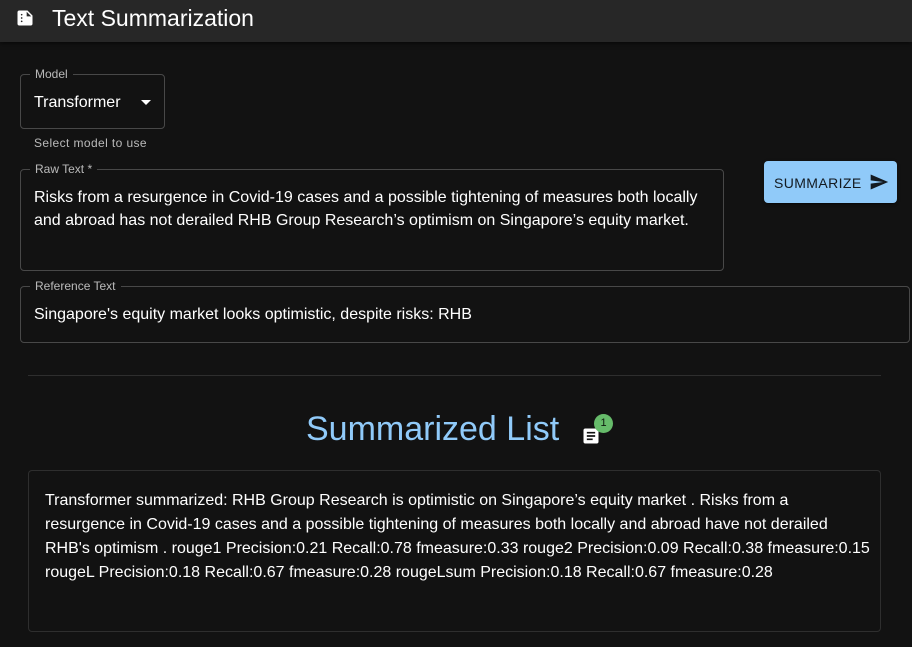  I want to click on summary-count-badge: 1, so click(603, 423).